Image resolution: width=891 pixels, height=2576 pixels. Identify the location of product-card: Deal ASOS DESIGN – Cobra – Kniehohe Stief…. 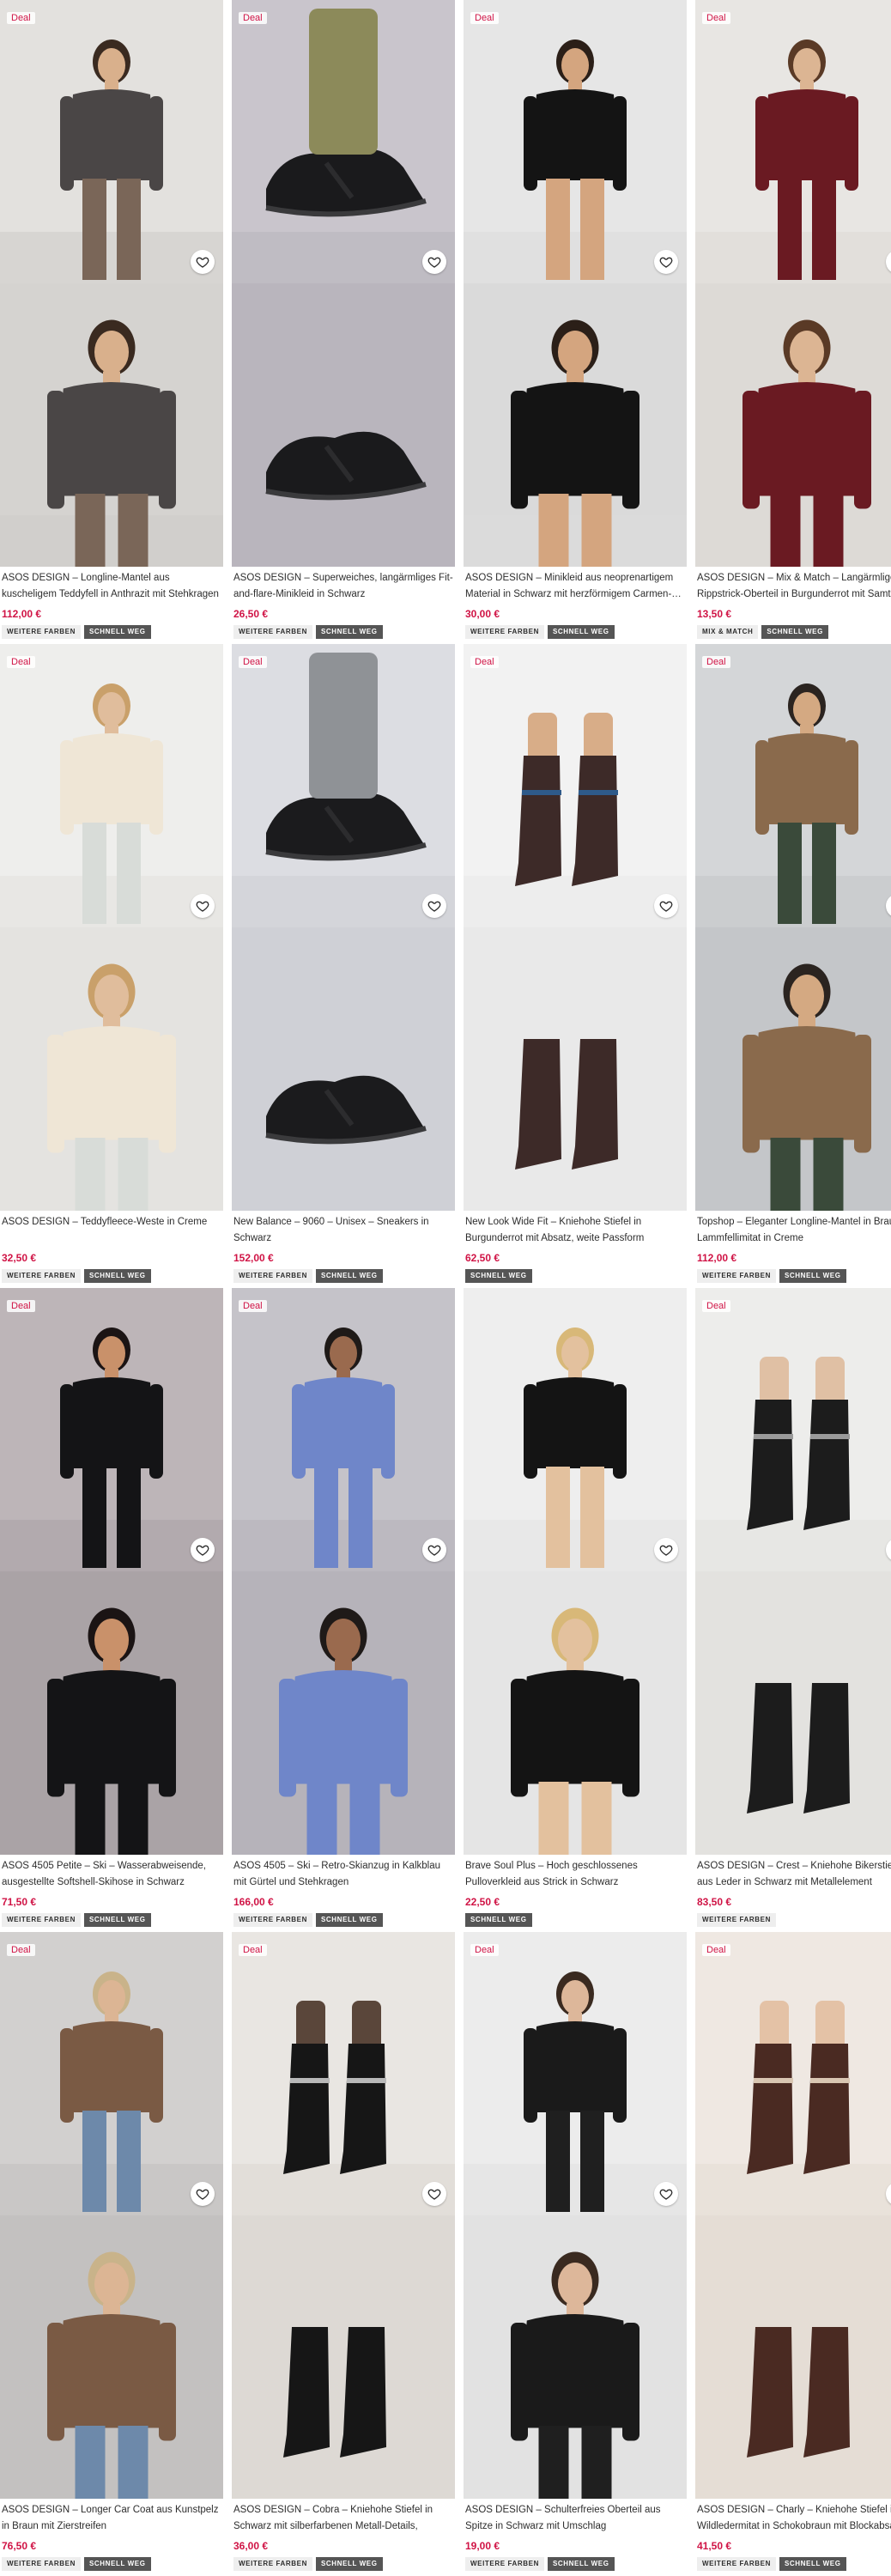
(344, 2251).